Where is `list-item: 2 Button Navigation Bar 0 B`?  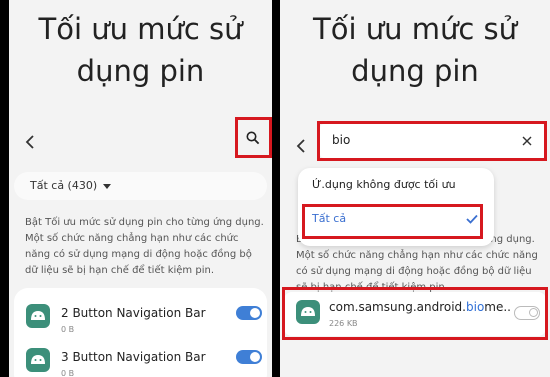 list-item: 2 Button Navigation Bar 0 B is located at coordinates (140, 319).